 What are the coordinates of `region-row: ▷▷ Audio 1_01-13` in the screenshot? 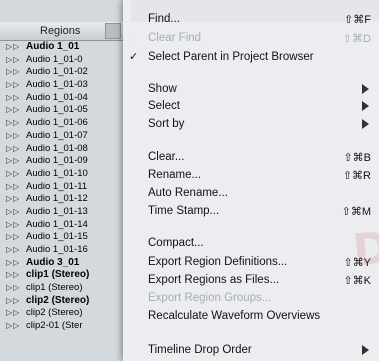 It's located at (65, 212).